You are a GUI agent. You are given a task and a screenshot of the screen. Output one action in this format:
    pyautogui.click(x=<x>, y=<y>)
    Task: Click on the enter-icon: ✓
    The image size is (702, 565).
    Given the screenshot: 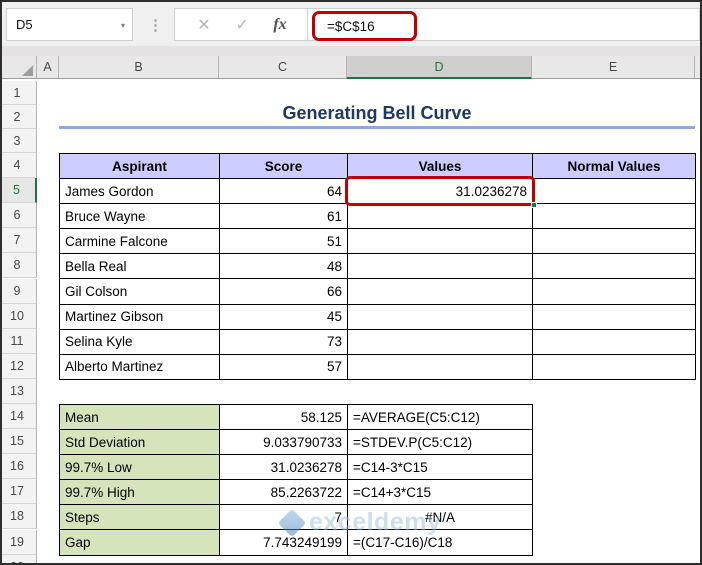 What is the action you would take?
    pyautogui.click(x=241, y=25)
    